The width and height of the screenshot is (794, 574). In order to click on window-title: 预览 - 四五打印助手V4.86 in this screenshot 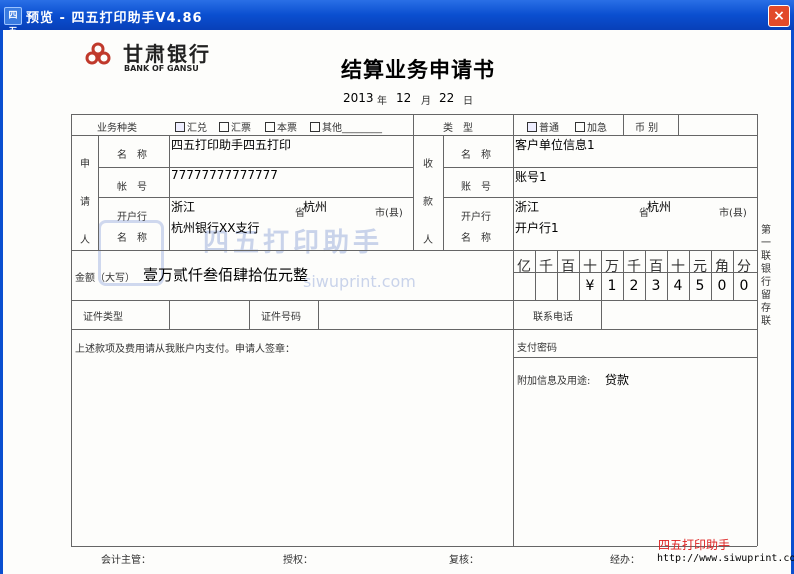, I will do `click(114, 18)`.